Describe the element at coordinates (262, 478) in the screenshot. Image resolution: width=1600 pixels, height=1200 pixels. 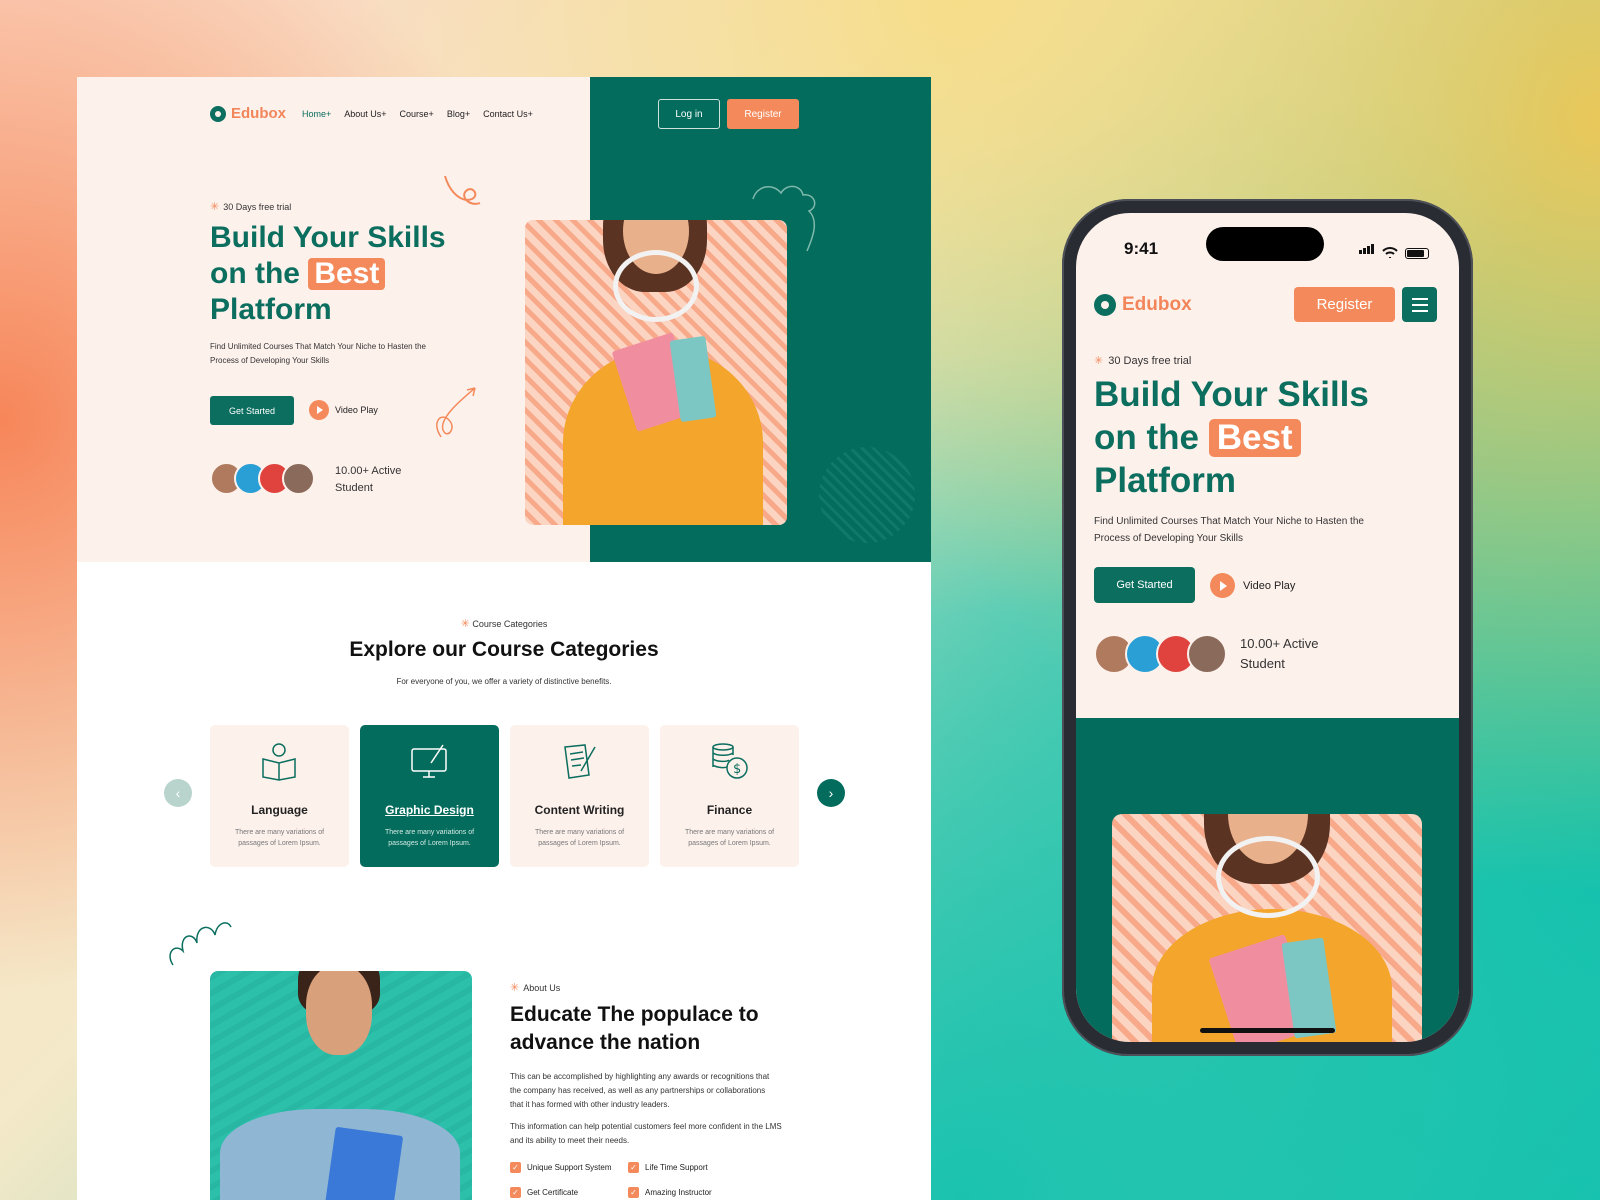
I see `student-avatars` at that location.